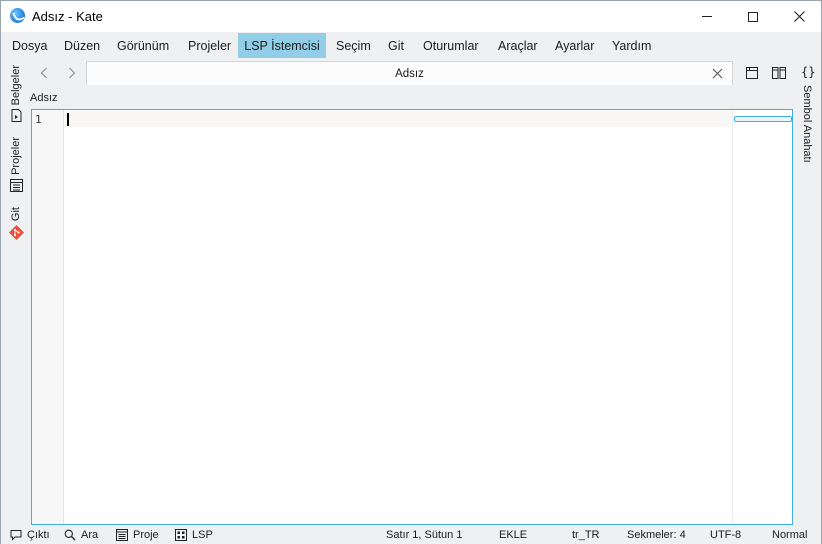 This screenshot has width=822, height=544. What do you see at coordinates (752, 73) in the screenshot?
I see `quick-open-icon` at bounding box center [752, 73].